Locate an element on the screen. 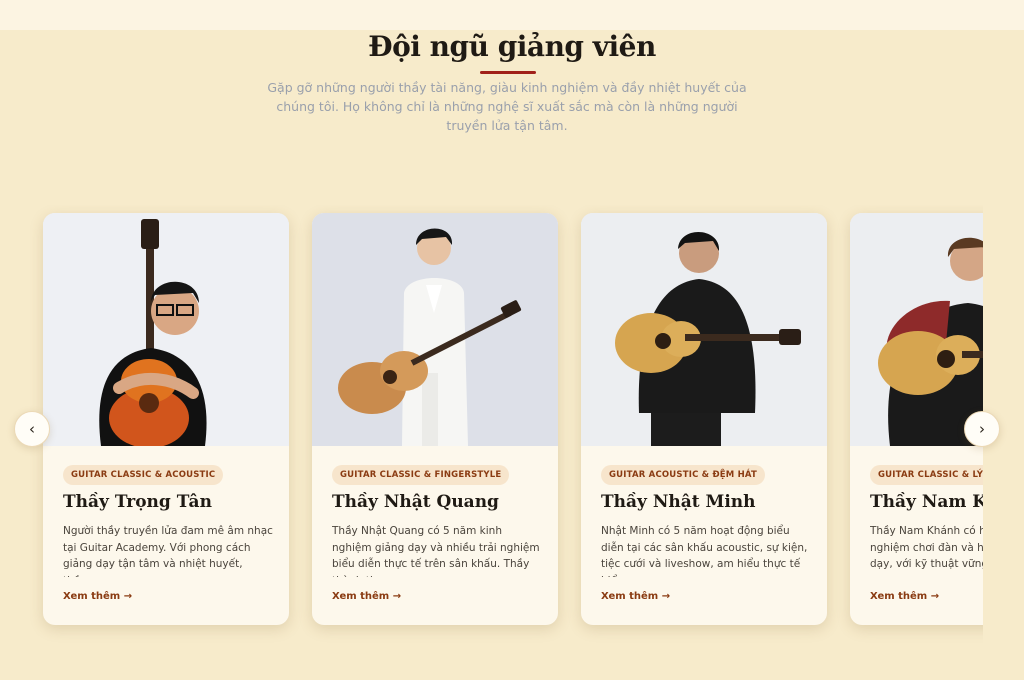 This screenshot has width=1024, height=680. chevron-right-icon: › is located at coordinates (982, 429).